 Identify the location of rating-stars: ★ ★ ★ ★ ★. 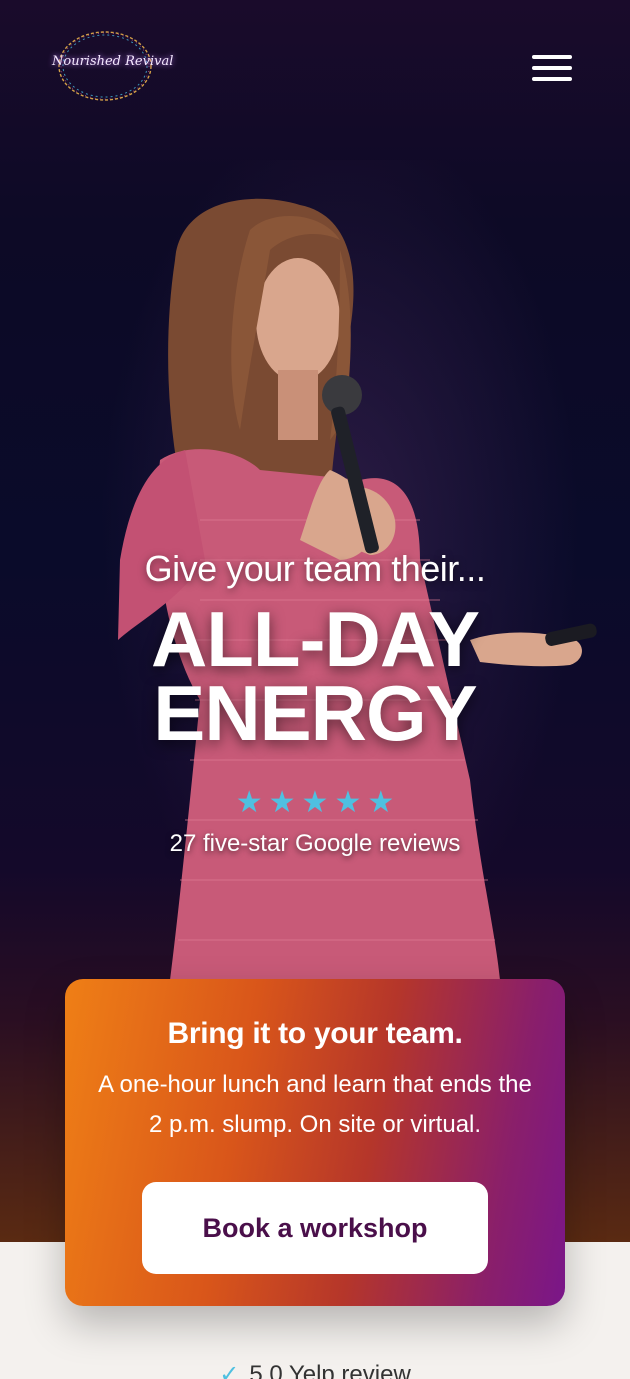
(315, 803).